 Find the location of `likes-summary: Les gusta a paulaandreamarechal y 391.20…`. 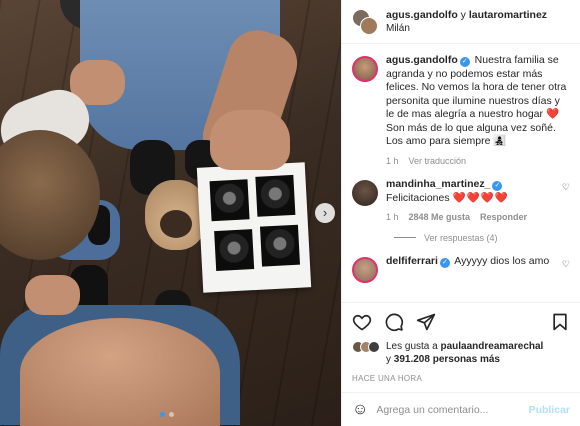

likes-summary: Les gusta a paulaandreamarechal y 391.20… is located at coordinates (461, 353).